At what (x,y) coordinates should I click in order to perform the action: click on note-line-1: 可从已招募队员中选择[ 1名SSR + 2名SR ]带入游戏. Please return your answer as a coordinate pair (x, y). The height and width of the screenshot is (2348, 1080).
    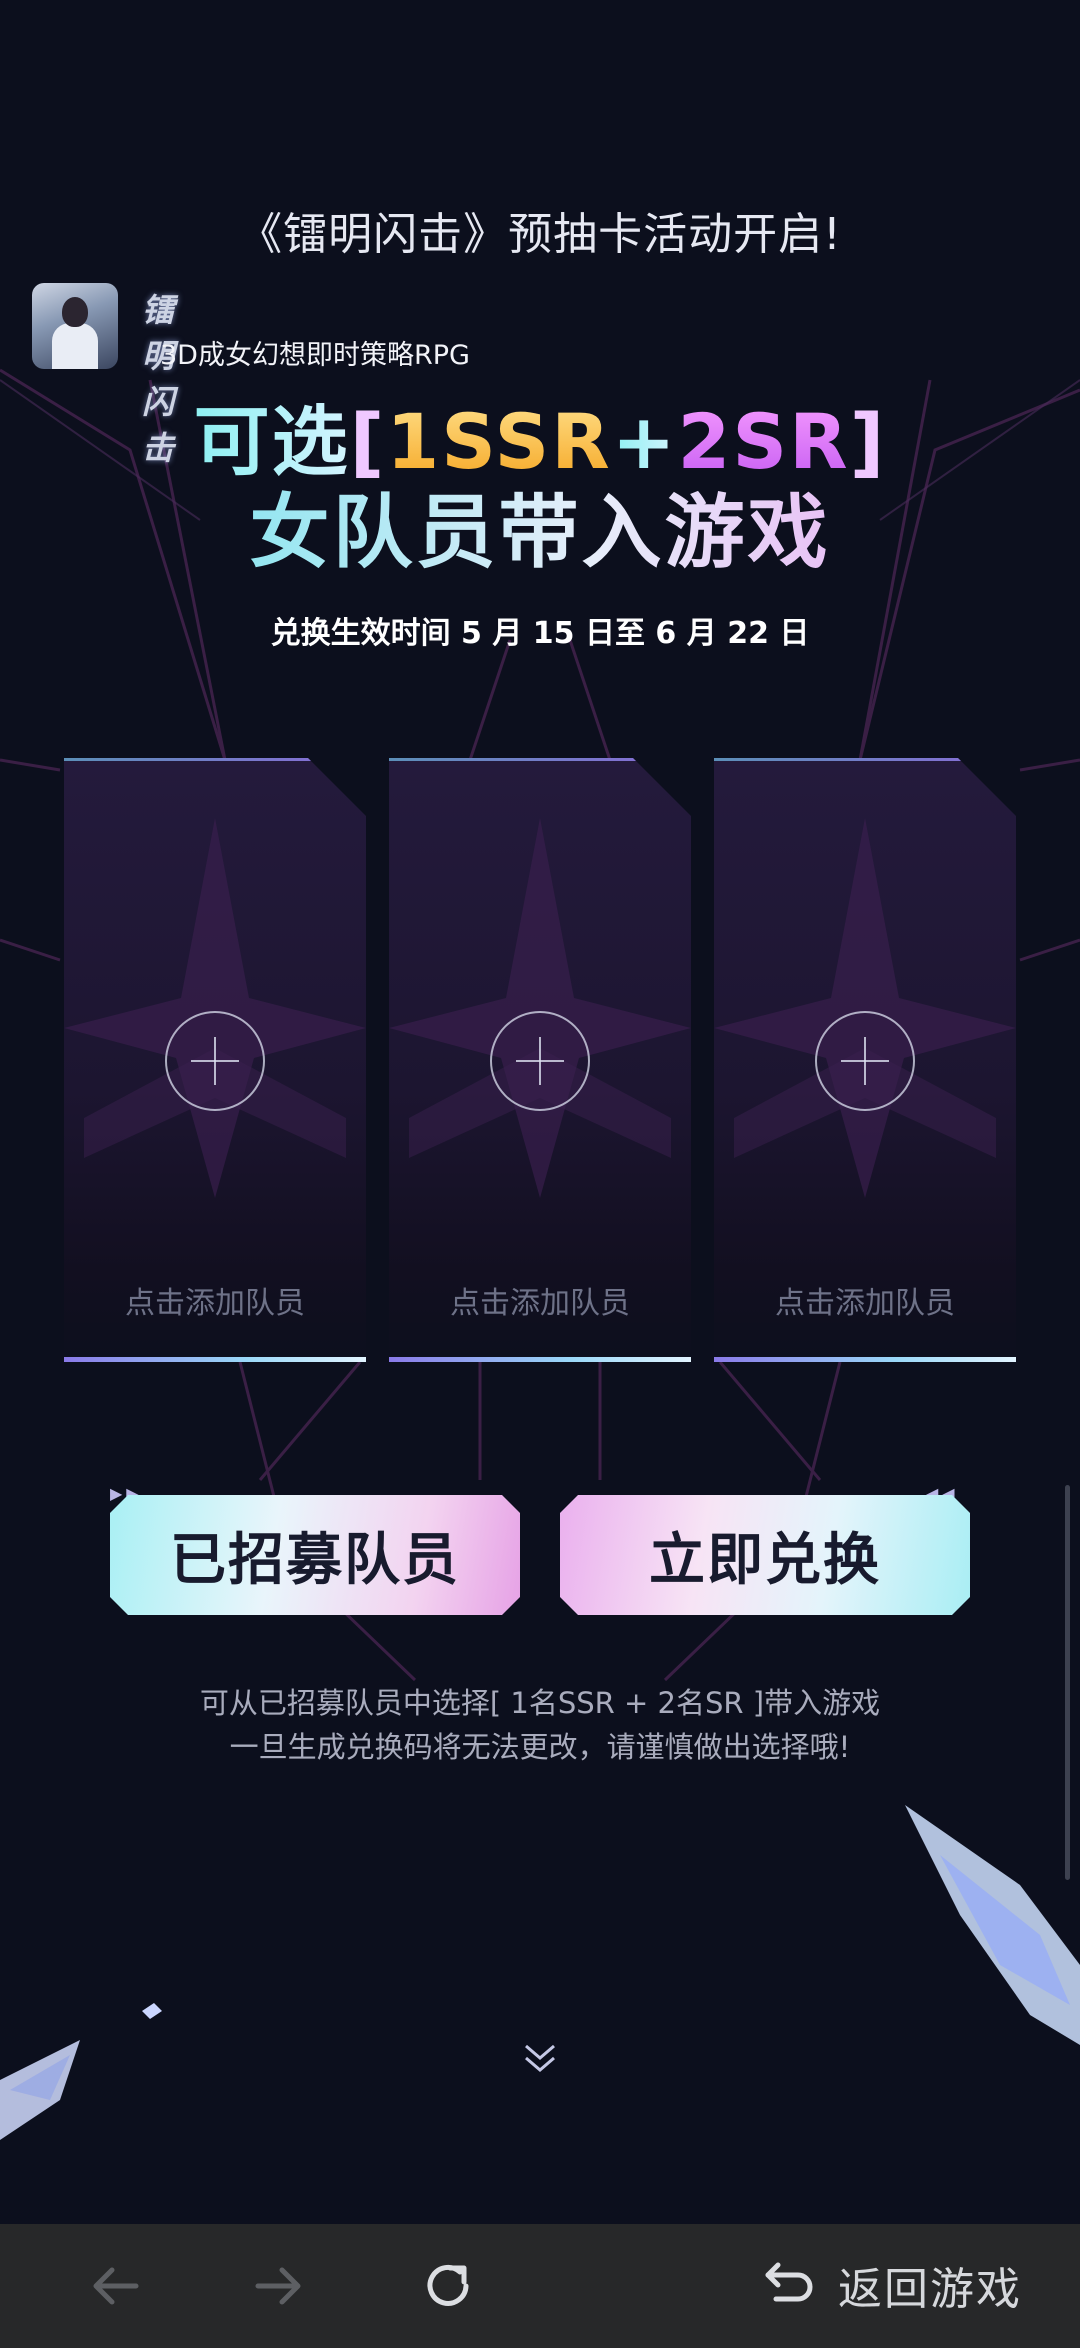
    Looking at the image, I should click on (540, 1703).